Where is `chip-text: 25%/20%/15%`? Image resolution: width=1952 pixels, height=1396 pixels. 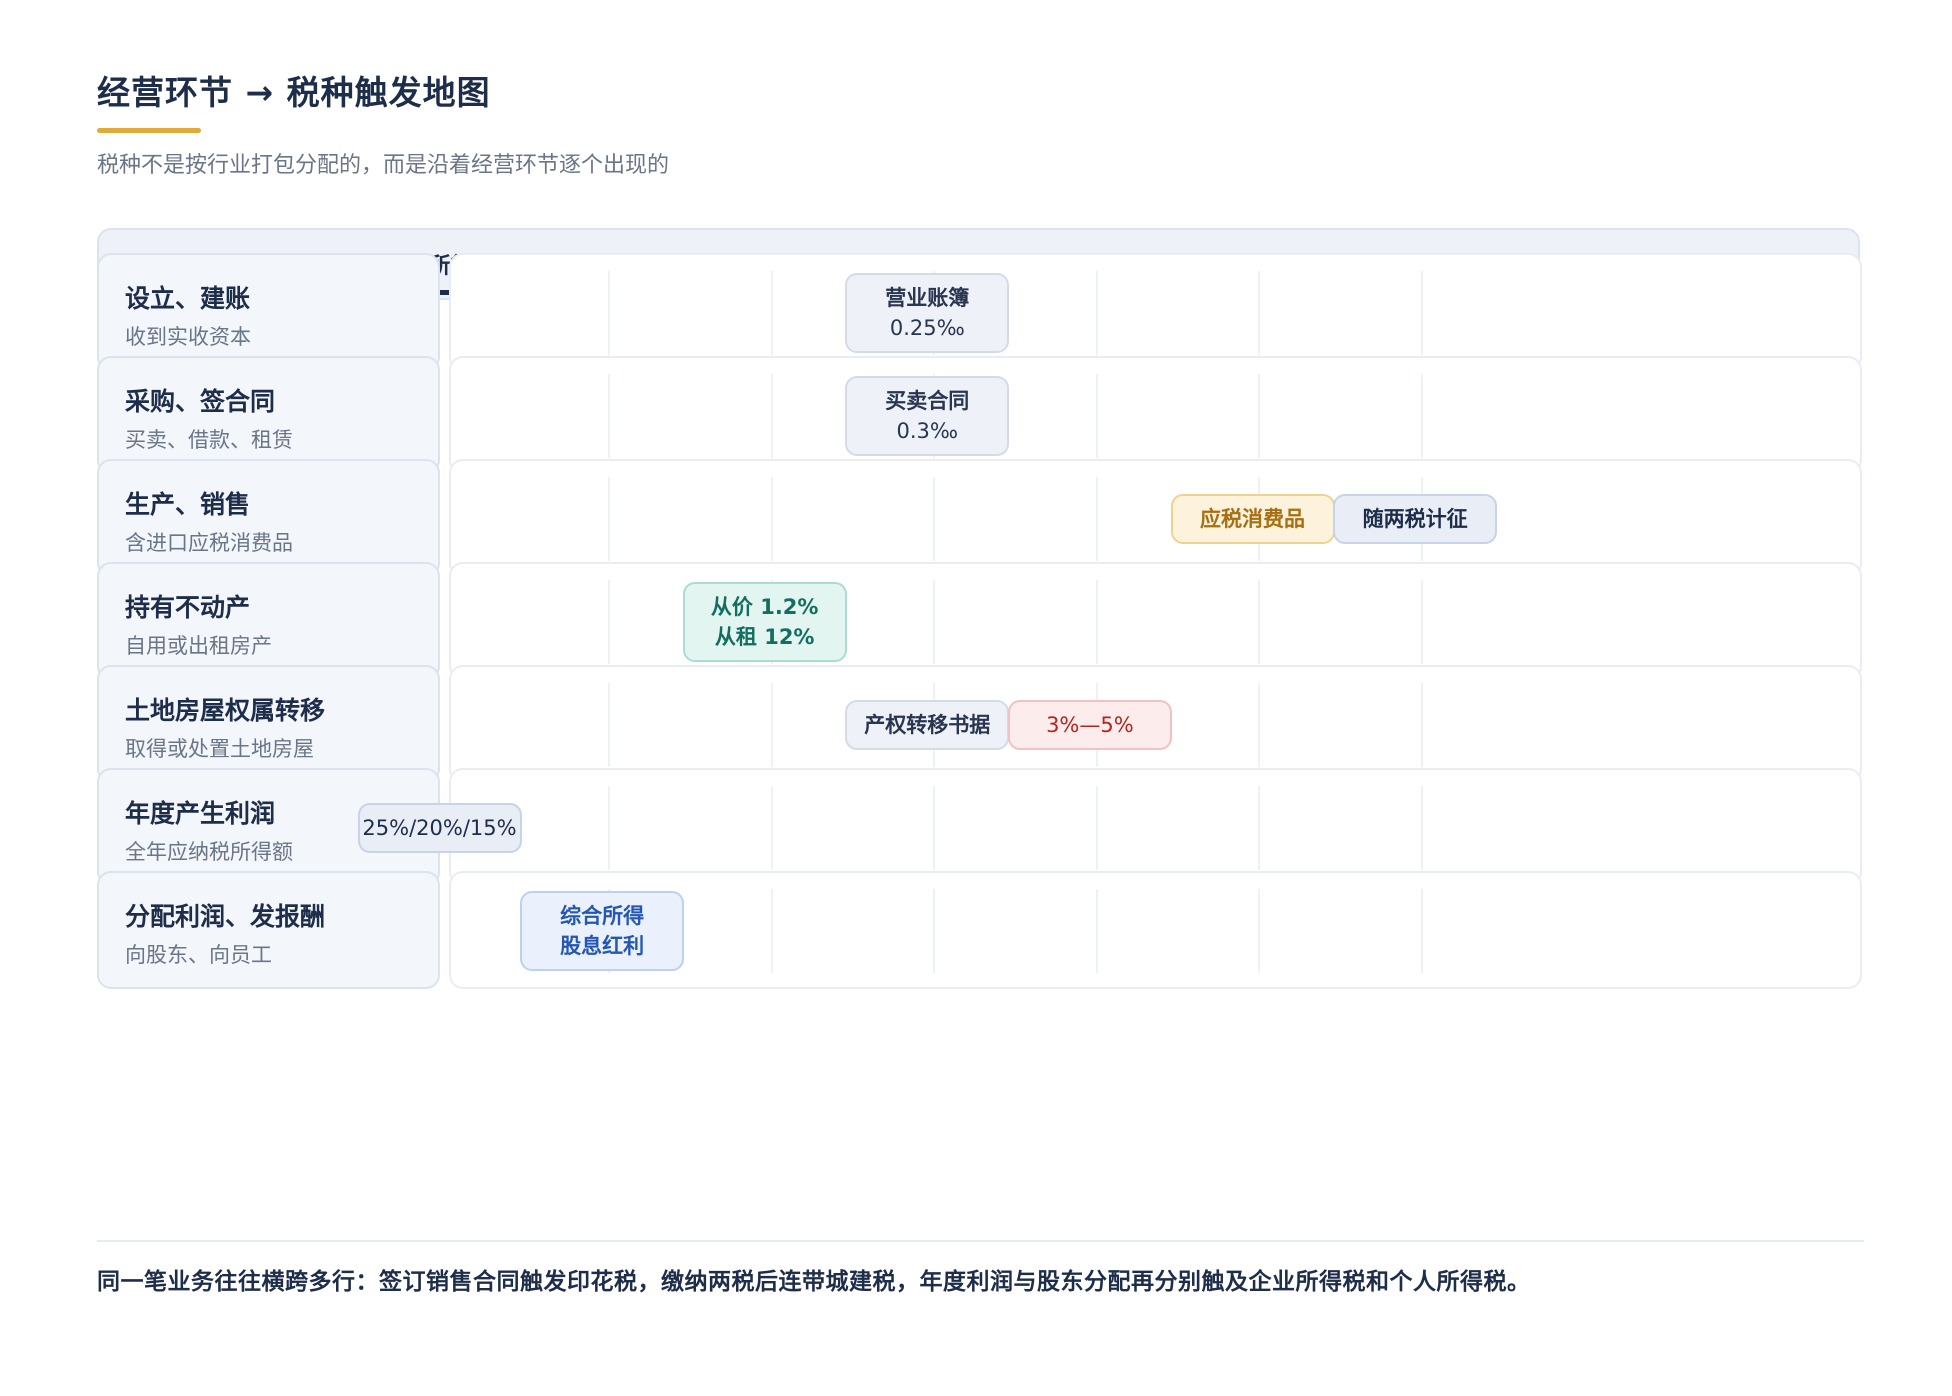
chip-text: 25%/20%/15% is located at coordinates (439, 828).